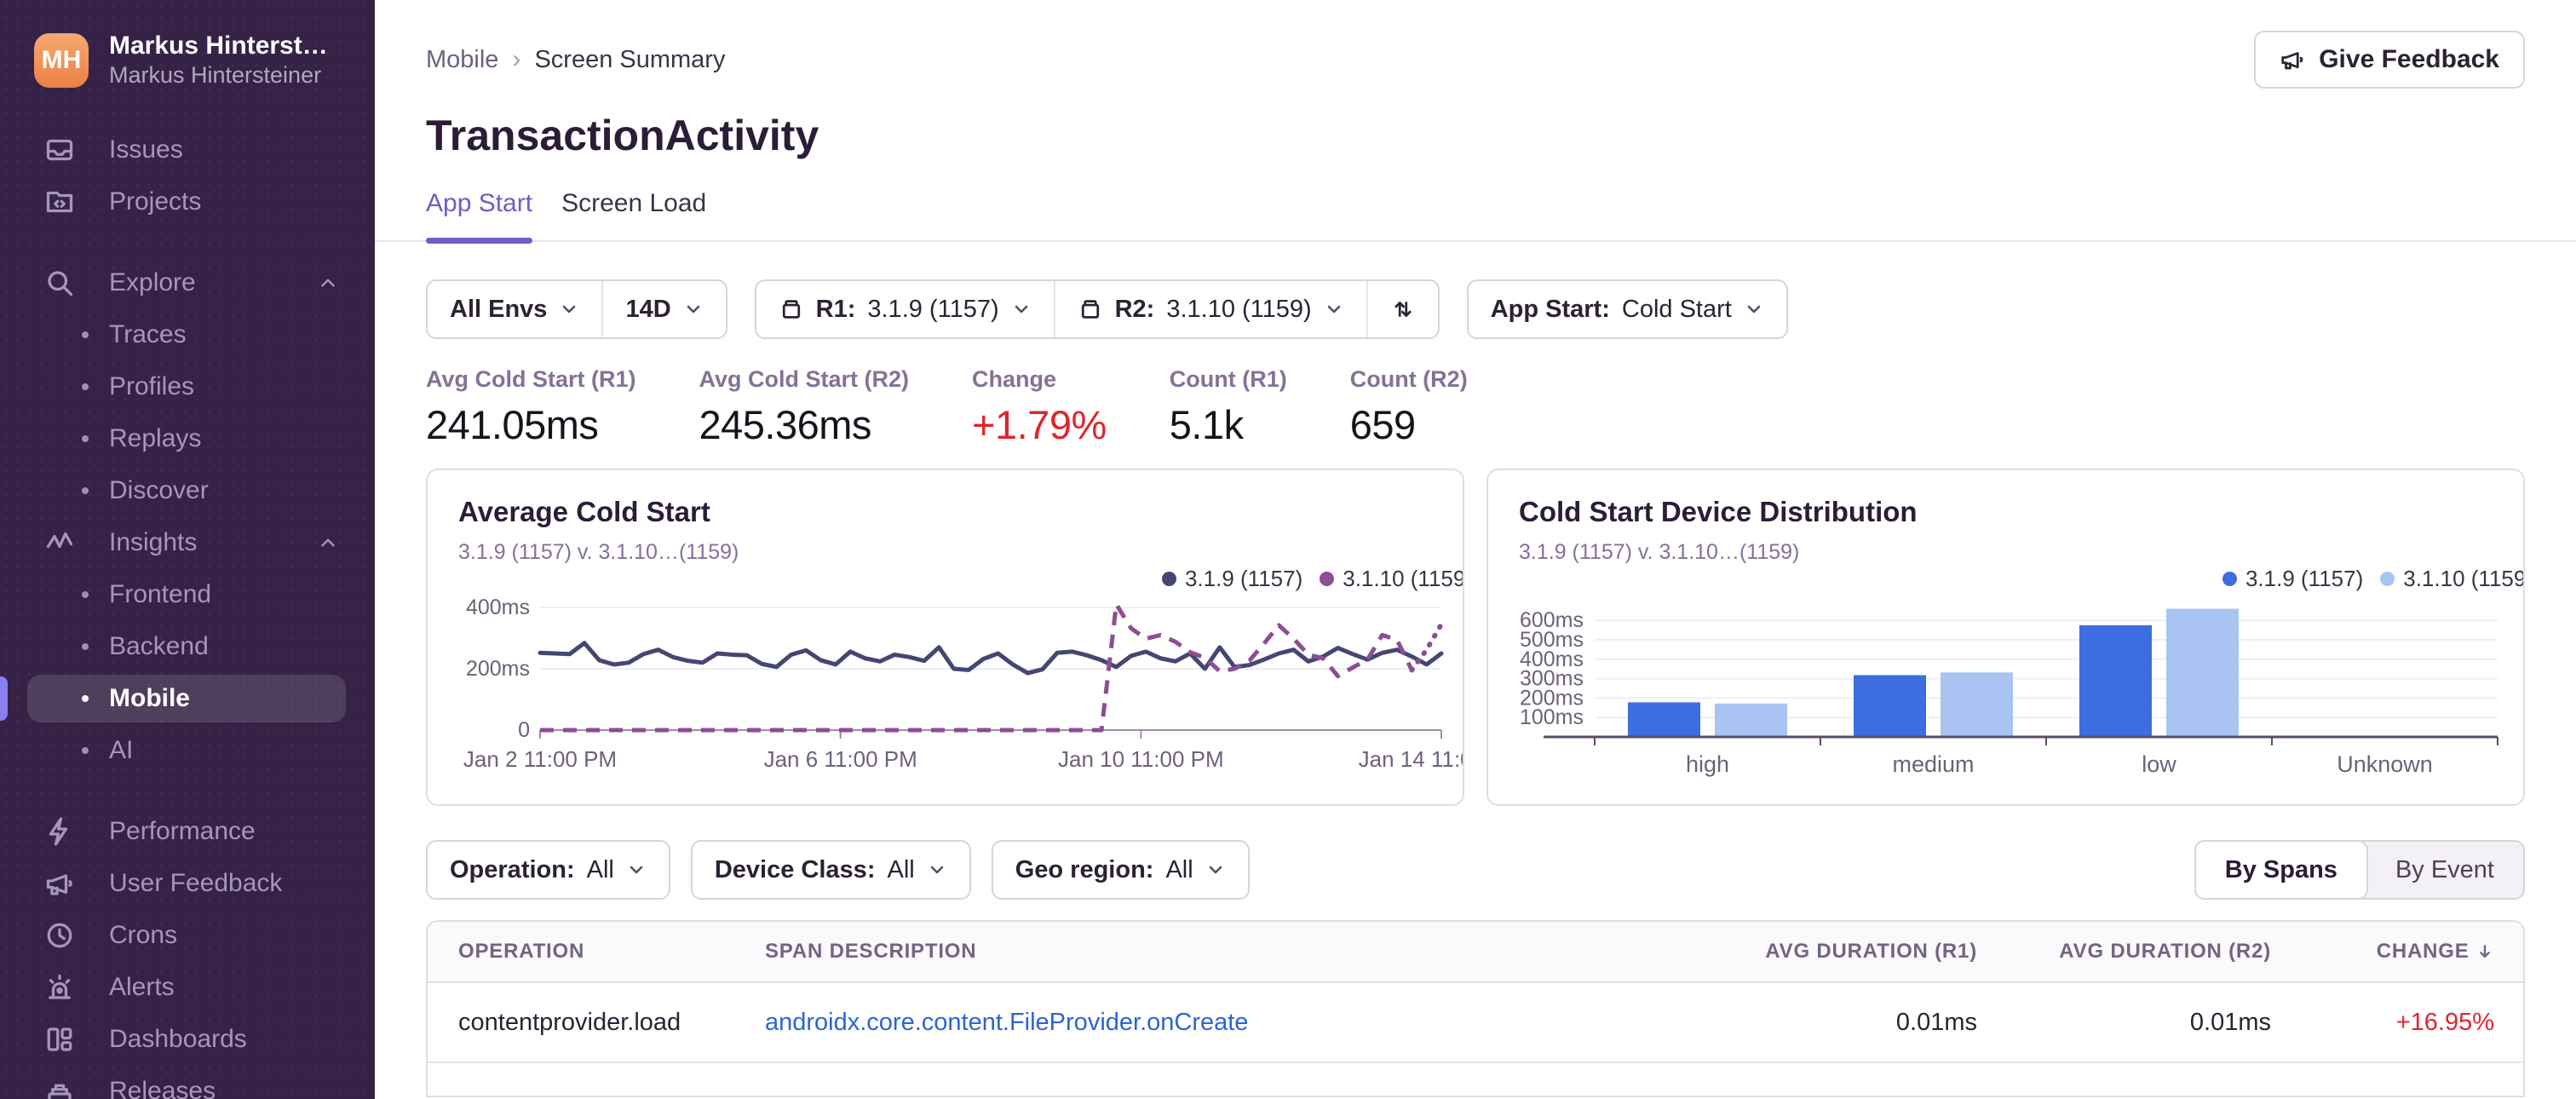  I want to click on sidebar-item-alerts: Alerts, so click(188, 988).